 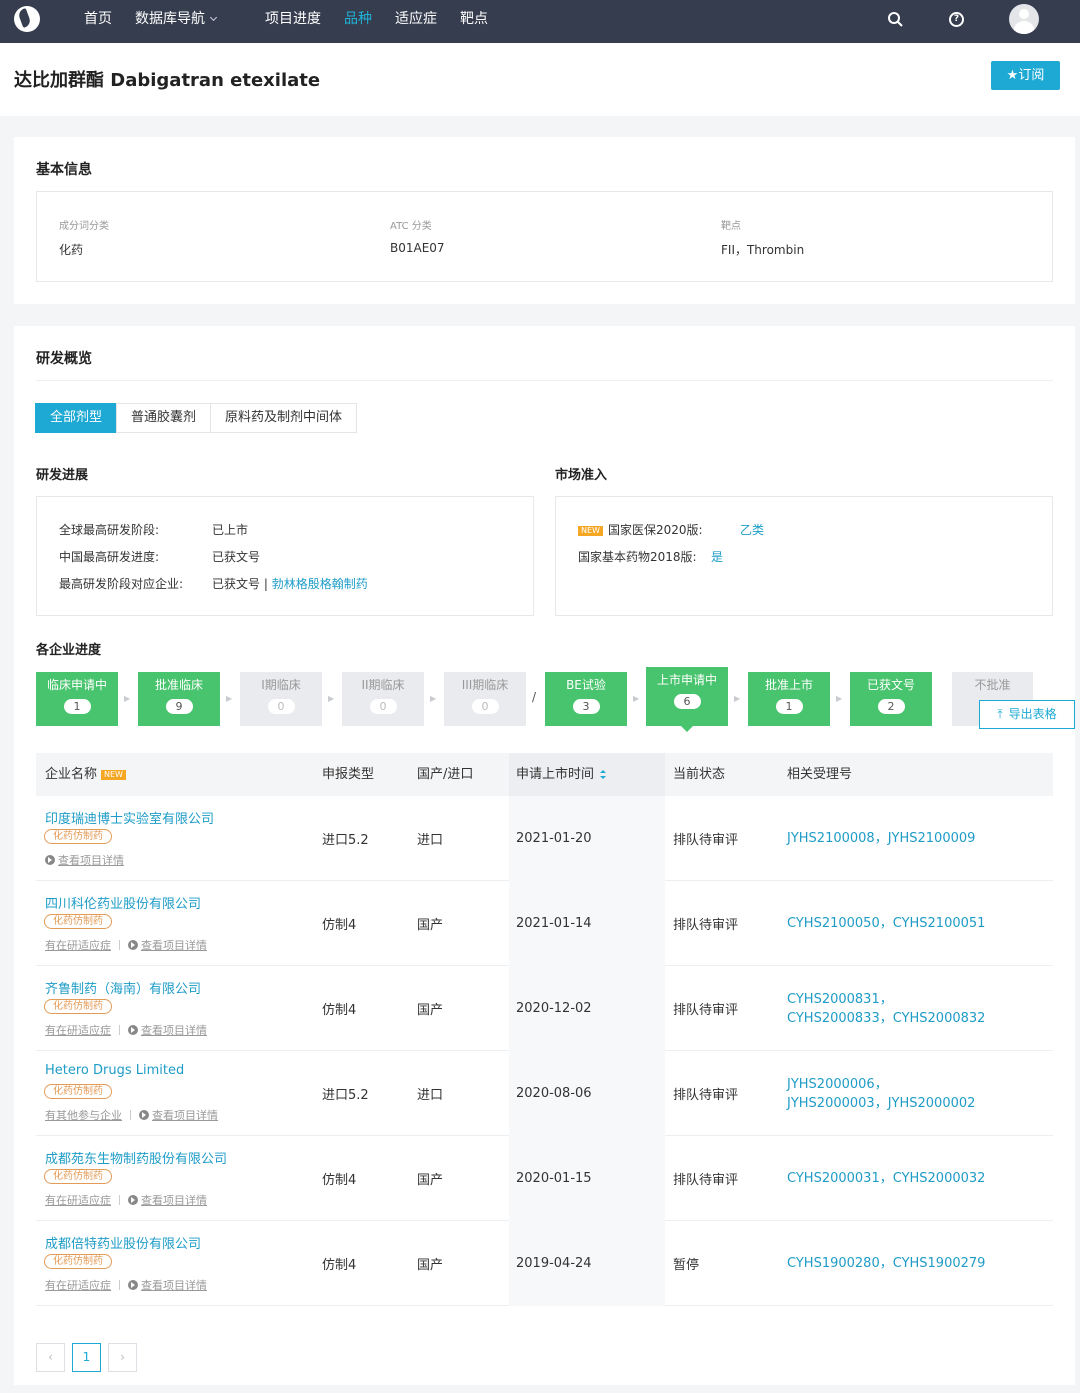 I want to click on stage-be-trial: BE试验 3, so click(x=586, y=699).